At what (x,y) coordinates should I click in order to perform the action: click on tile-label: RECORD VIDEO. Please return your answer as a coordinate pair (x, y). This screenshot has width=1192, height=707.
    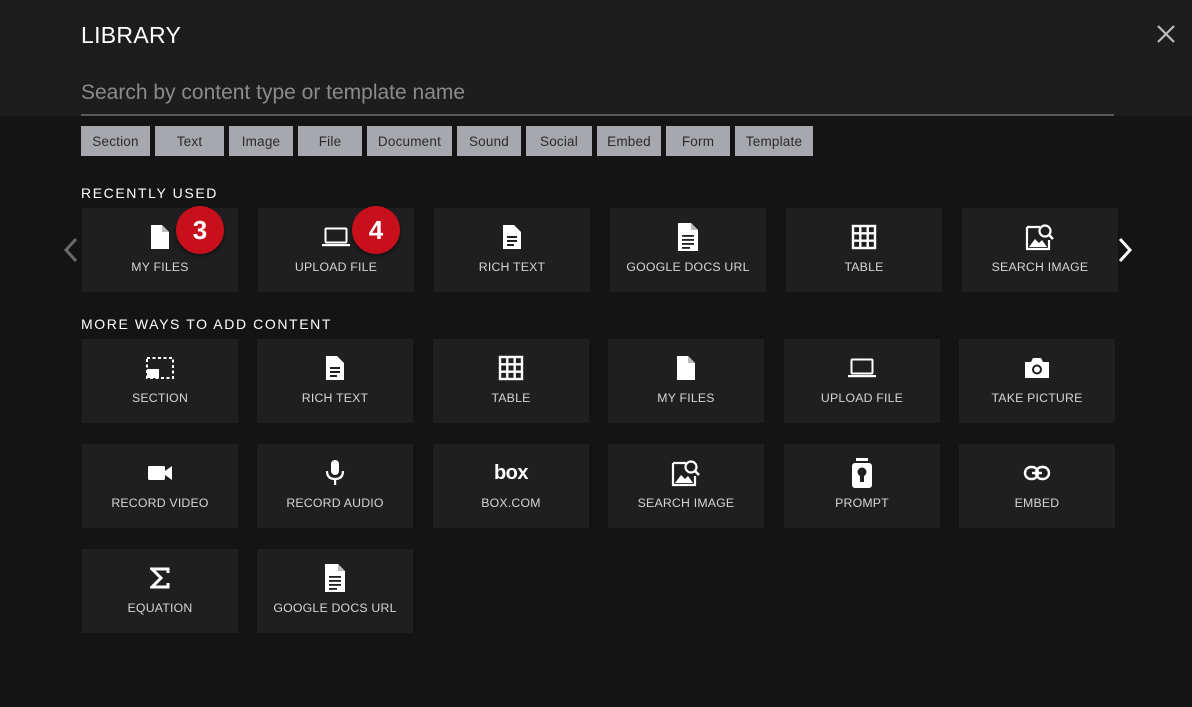
    Looking at the image, I should click on (160, 503).